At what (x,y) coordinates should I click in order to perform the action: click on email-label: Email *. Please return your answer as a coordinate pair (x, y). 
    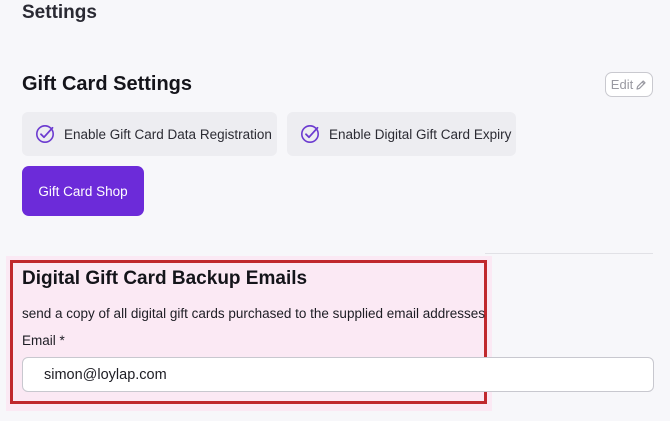
    Looking at the image, I should click on (43, 340).